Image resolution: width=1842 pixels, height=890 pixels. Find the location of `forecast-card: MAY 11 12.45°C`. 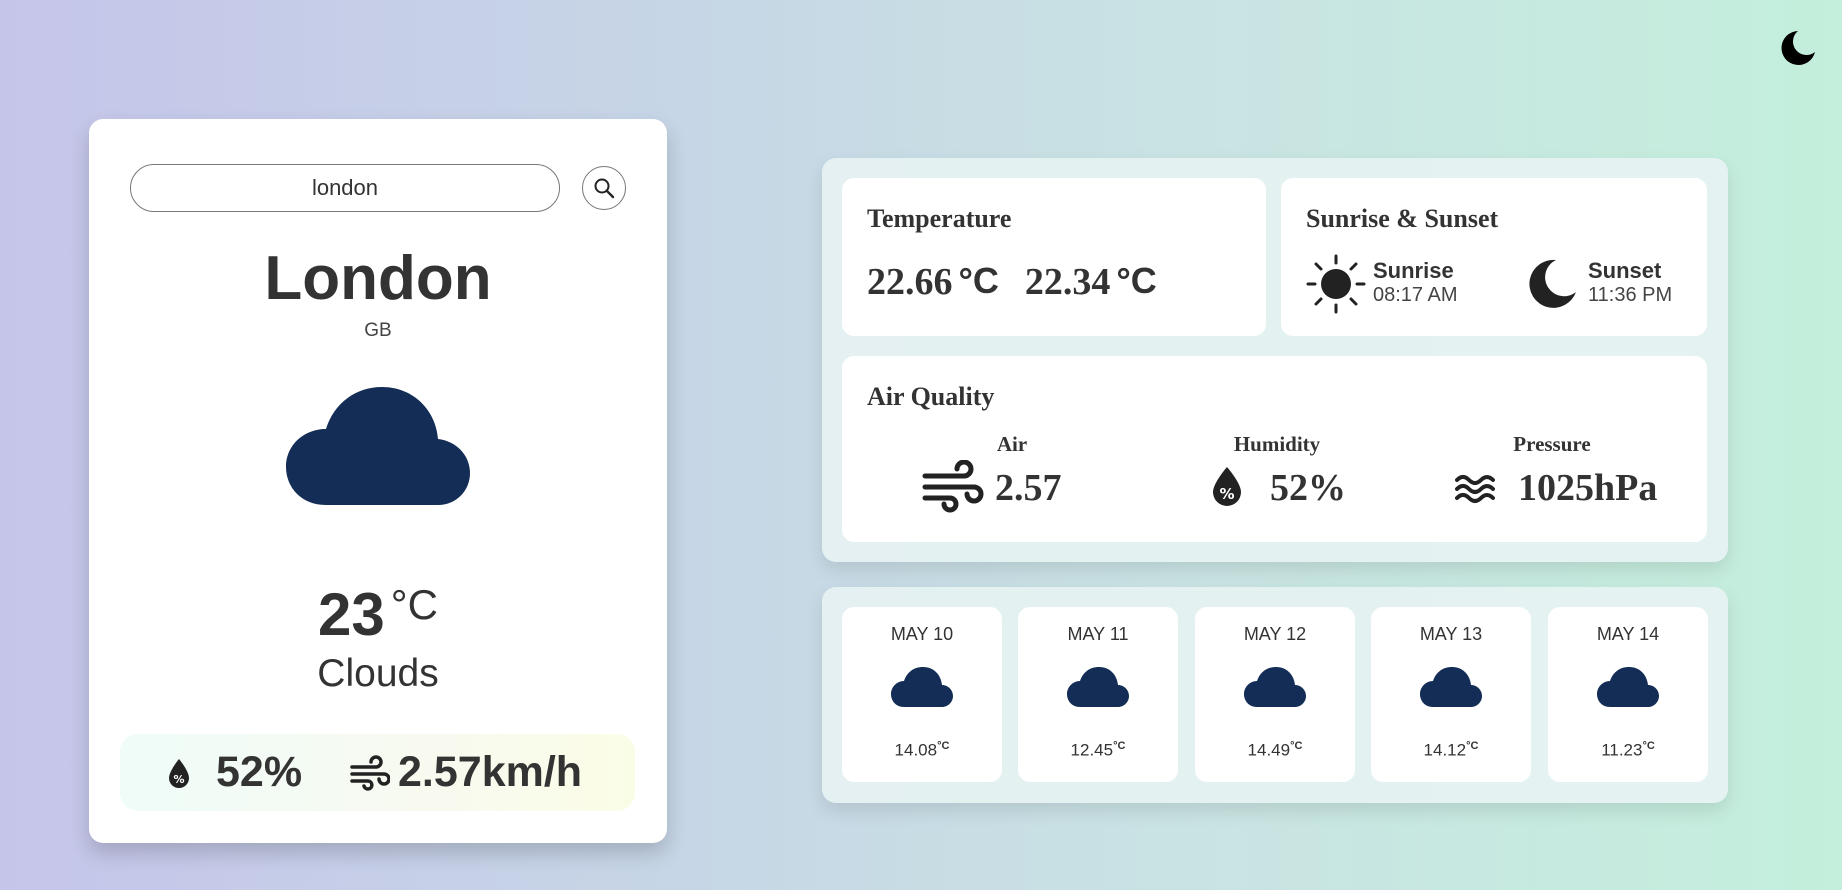

forecast-card: MAY 11 12.45°C is located at coordinates (1098, 694).